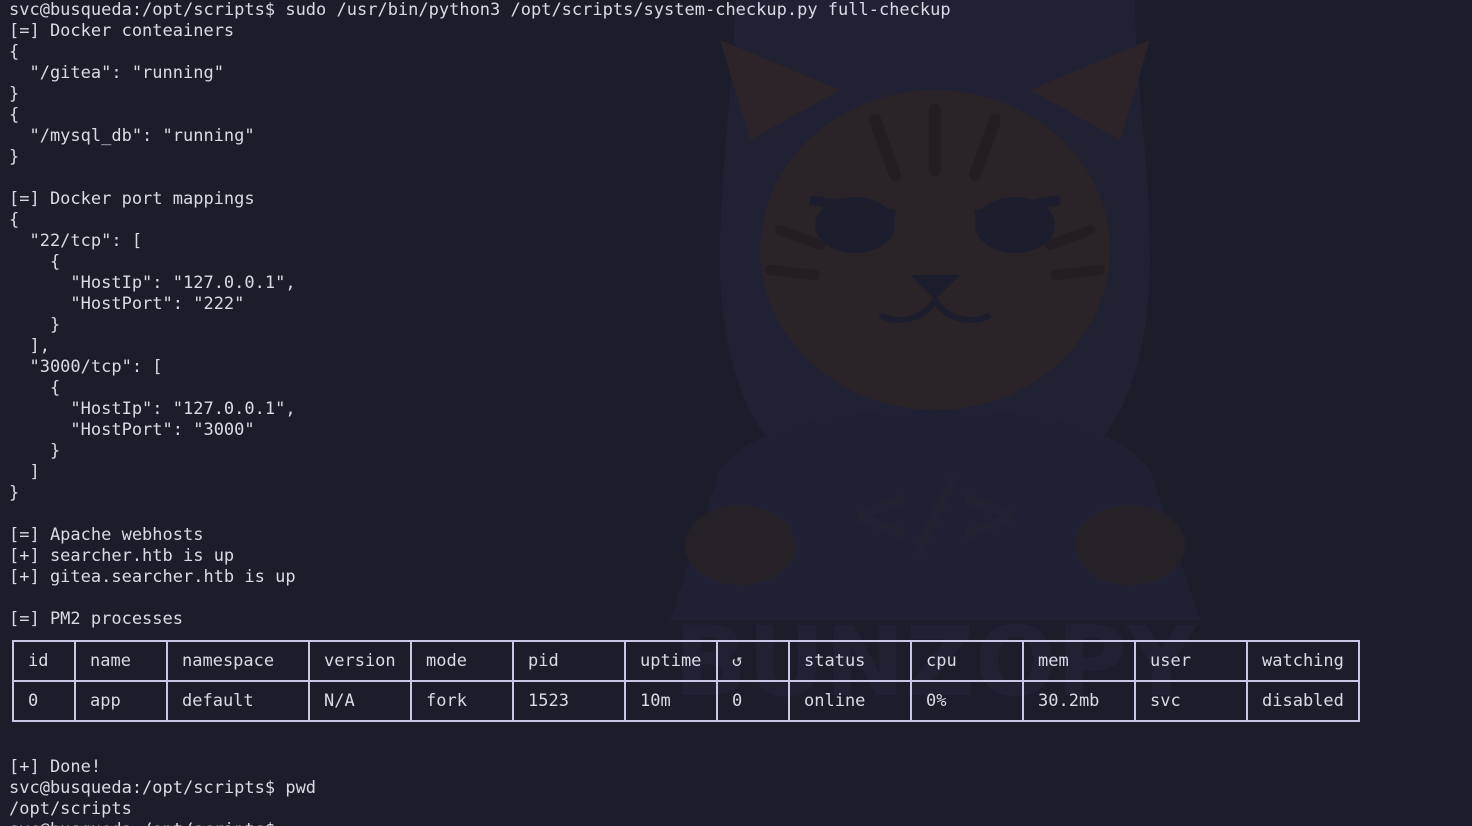 The height and width of the screenshot is (826, 1472). Describe the element at coordinates (569, 661) in the screenshot. I see `pm2-column-header: pid` at that location.